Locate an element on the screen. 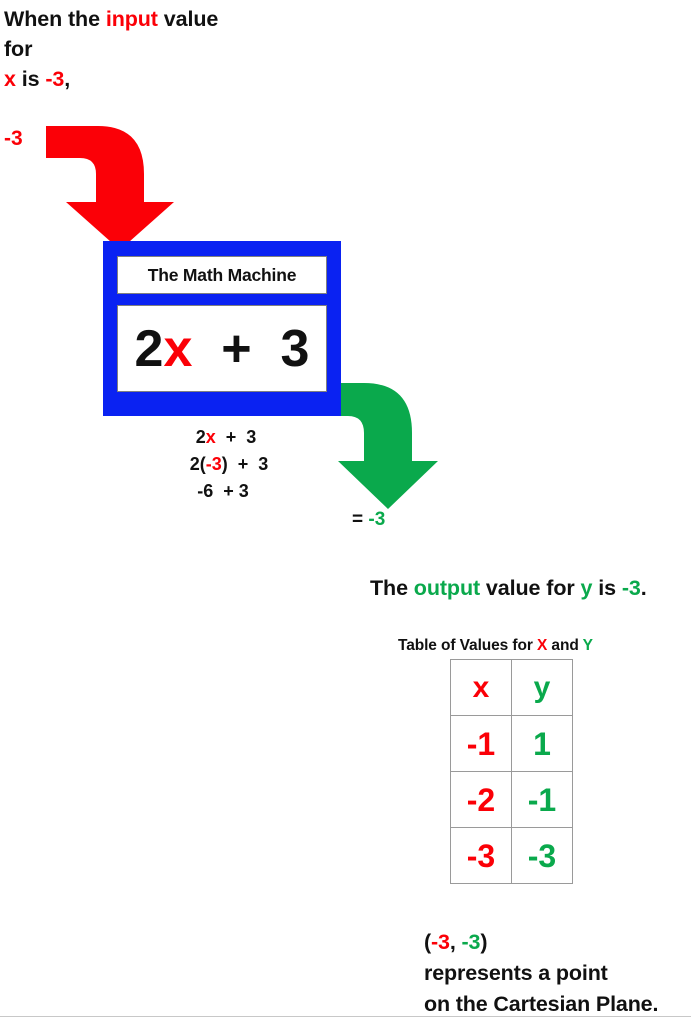  point-x-value: -3 is located at coordinates (440, 942).